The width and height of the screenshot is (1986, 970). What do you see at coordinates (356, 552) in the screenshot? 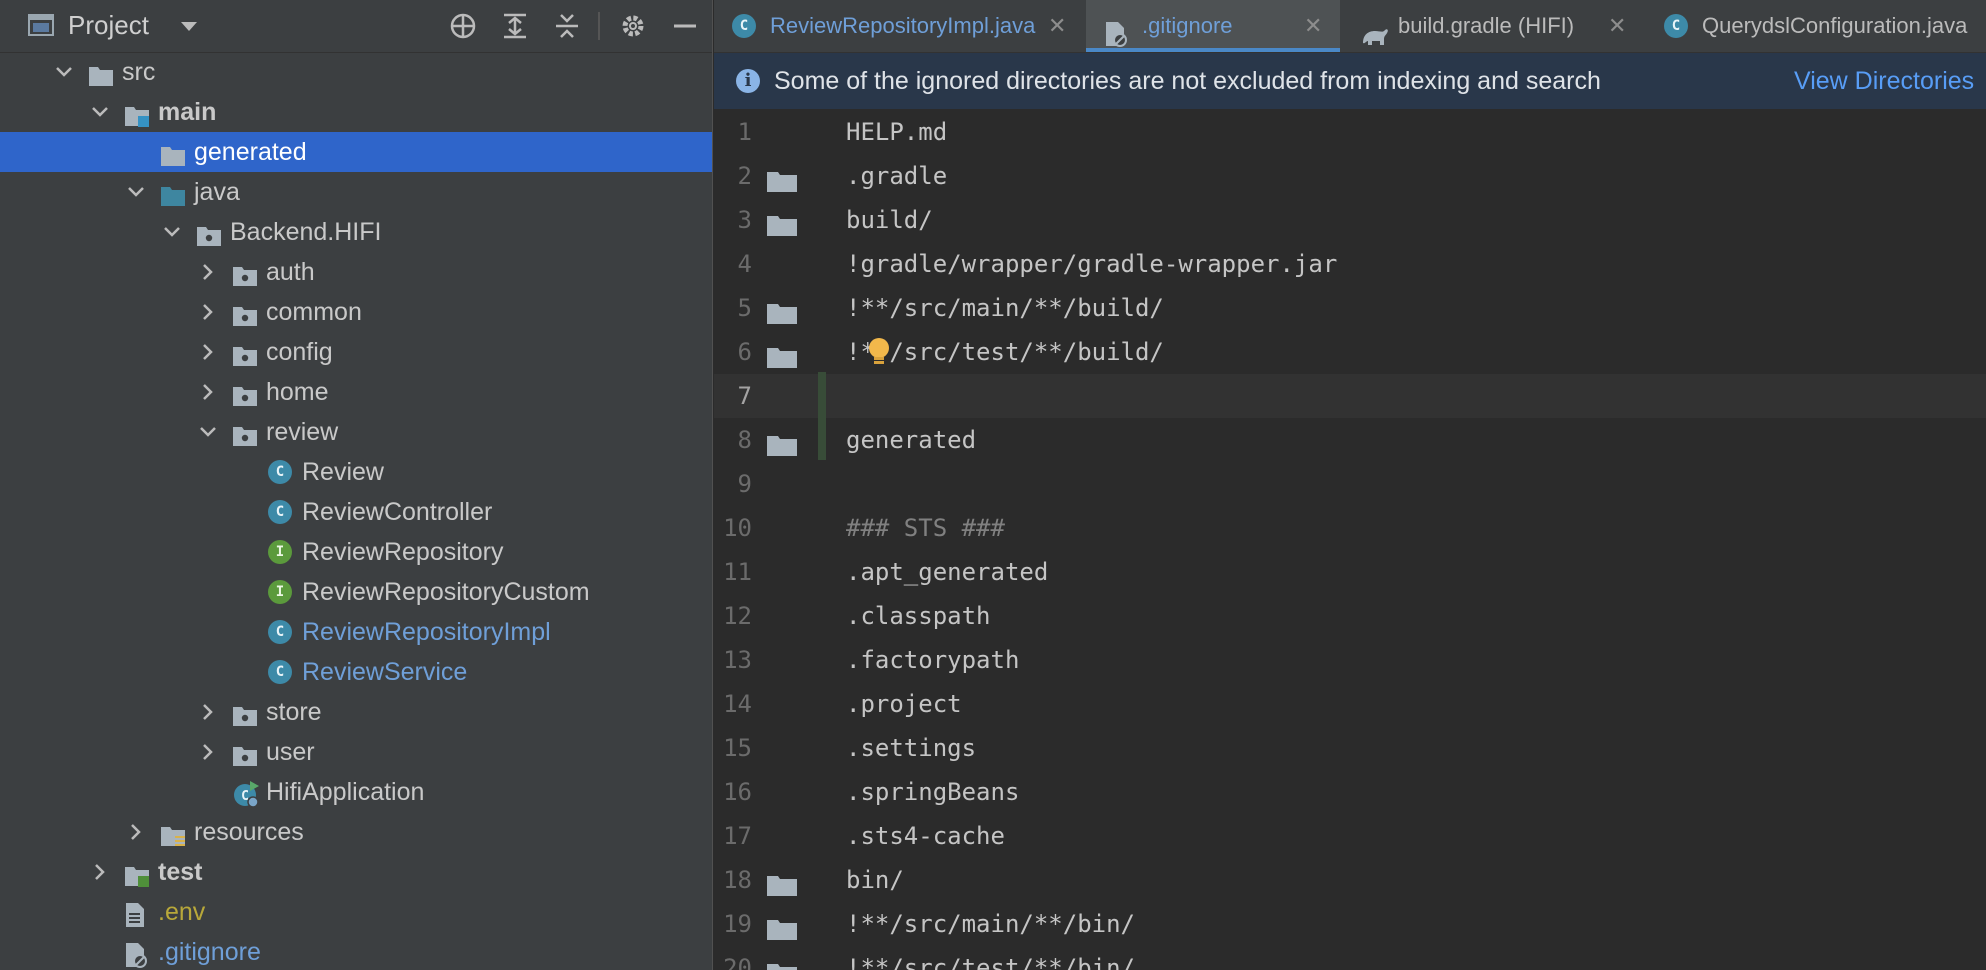
I see `tree-item-reviewrepository: I ReviewRepository` at bounding box center [356, 552].